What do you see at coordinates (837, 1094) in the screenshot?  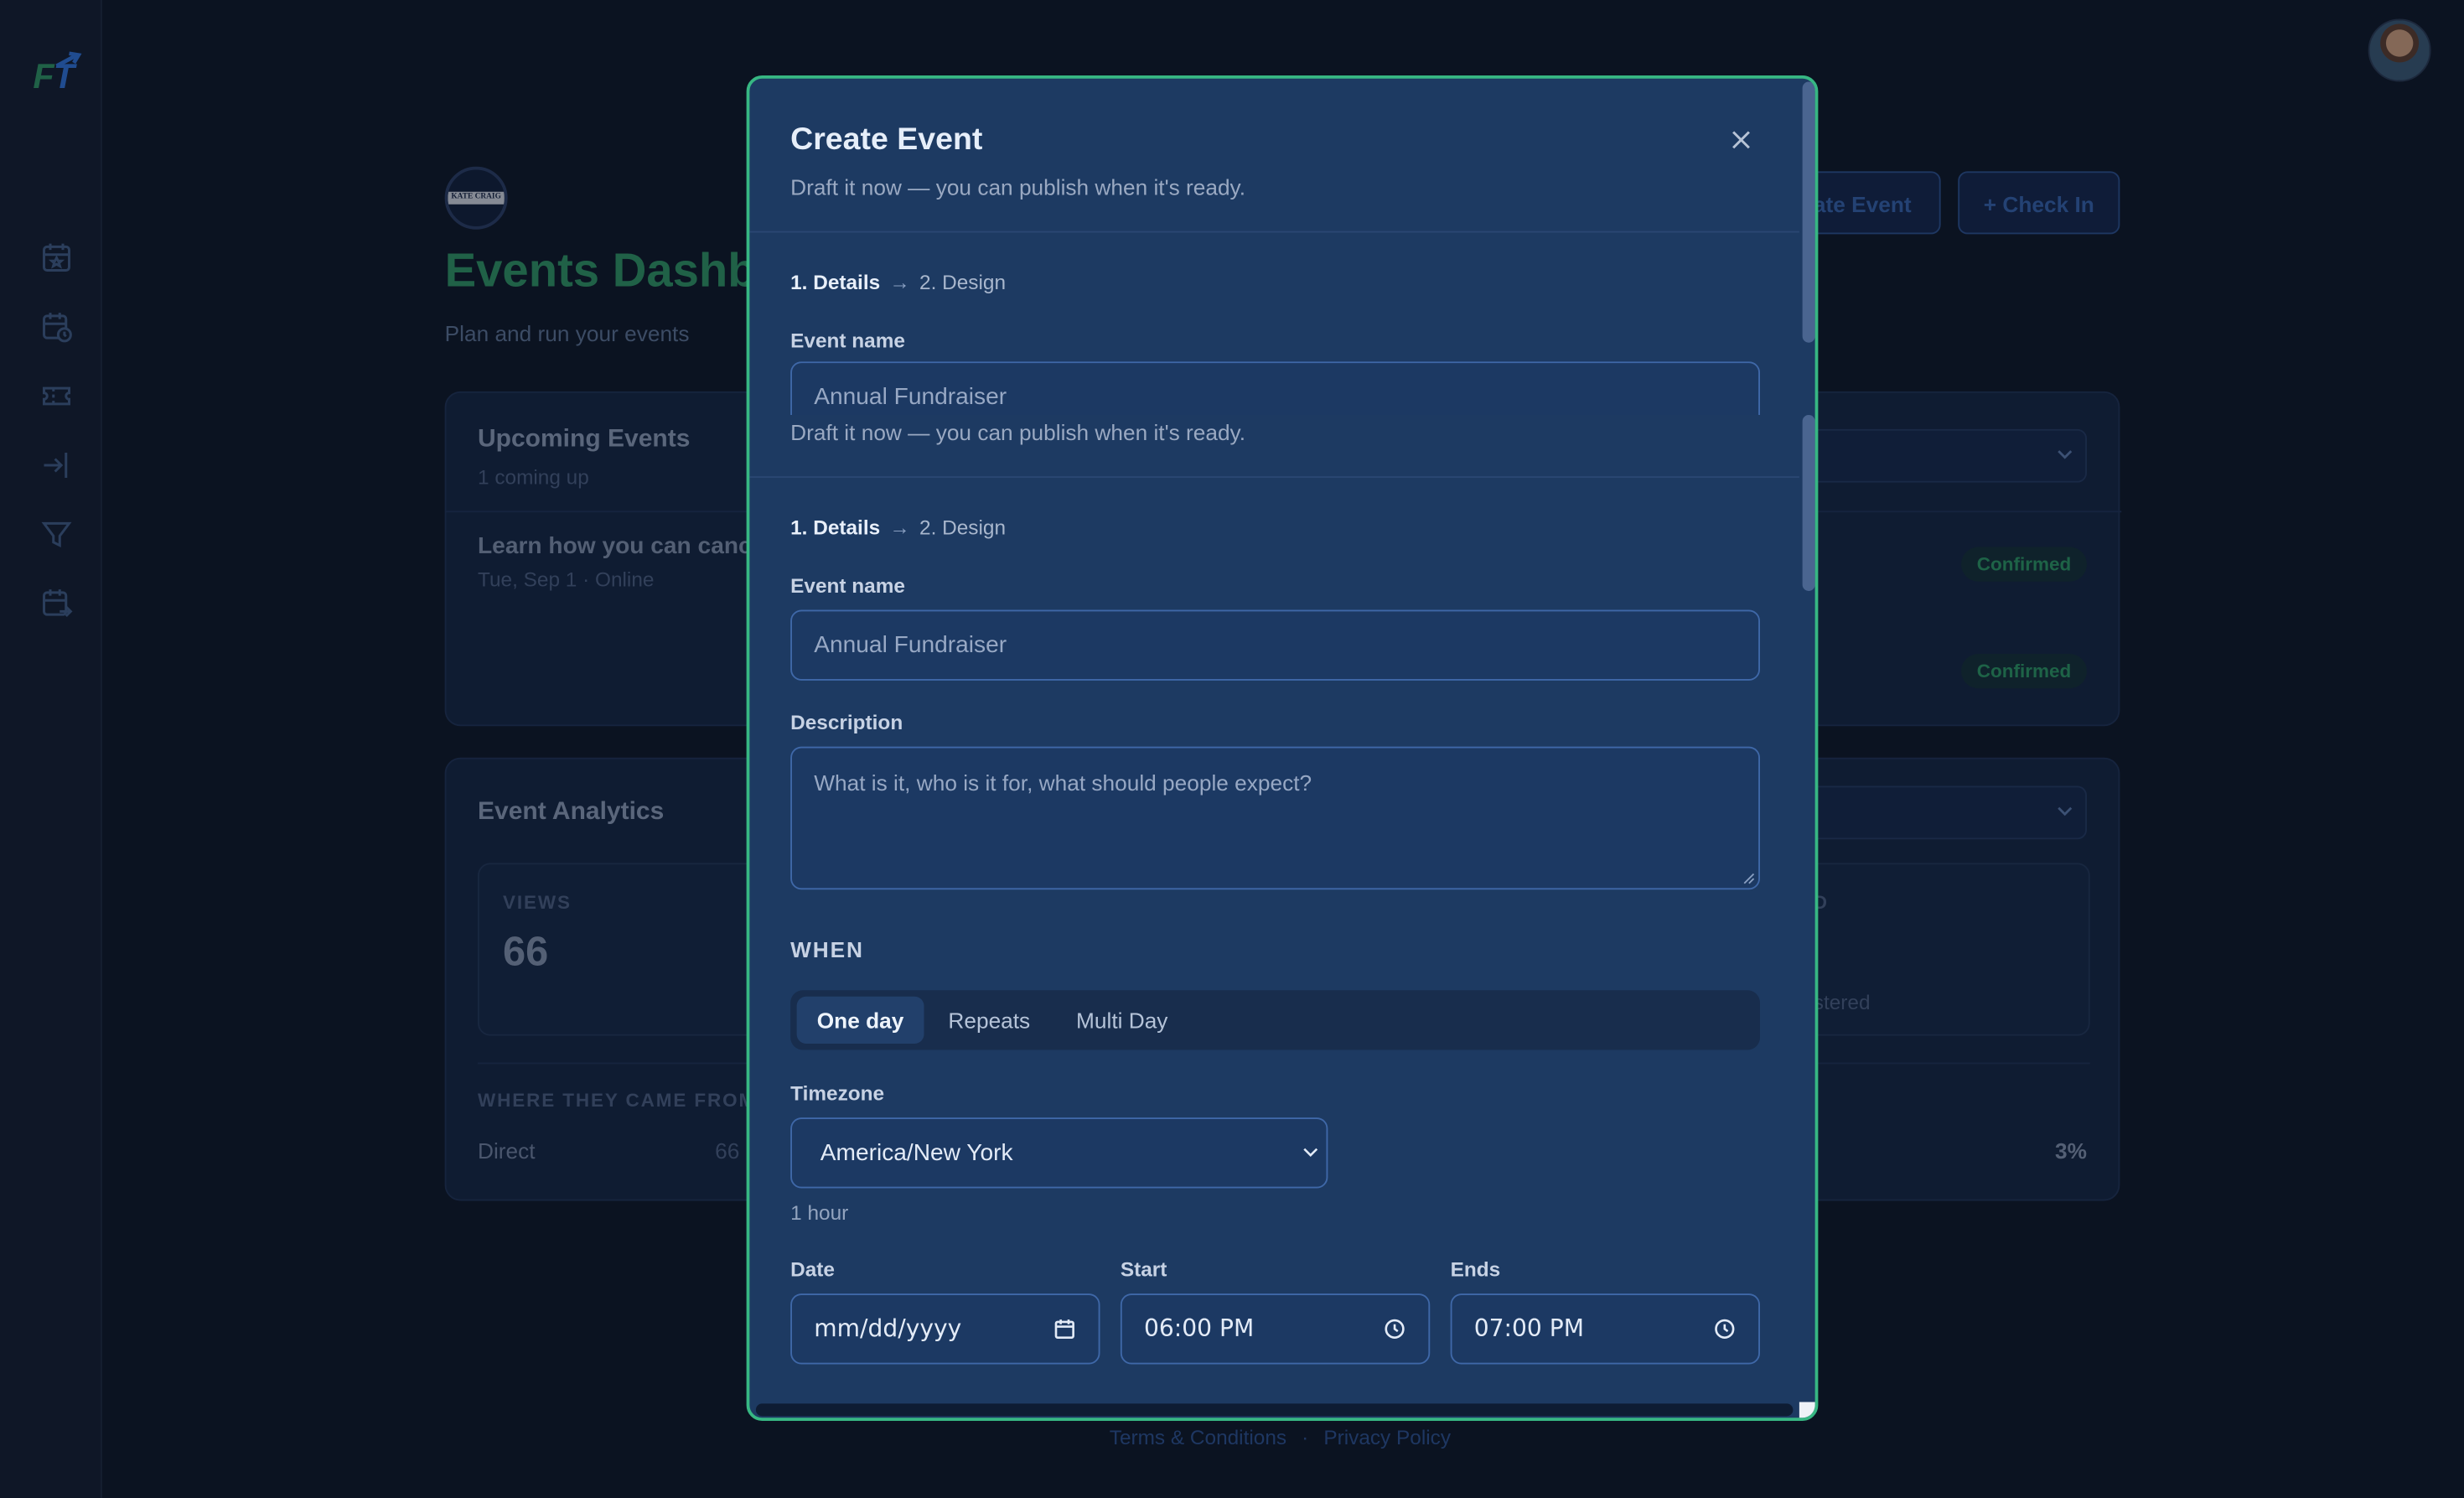 I see `timezone-label: Timezone` at bounding box center [837, 1094].